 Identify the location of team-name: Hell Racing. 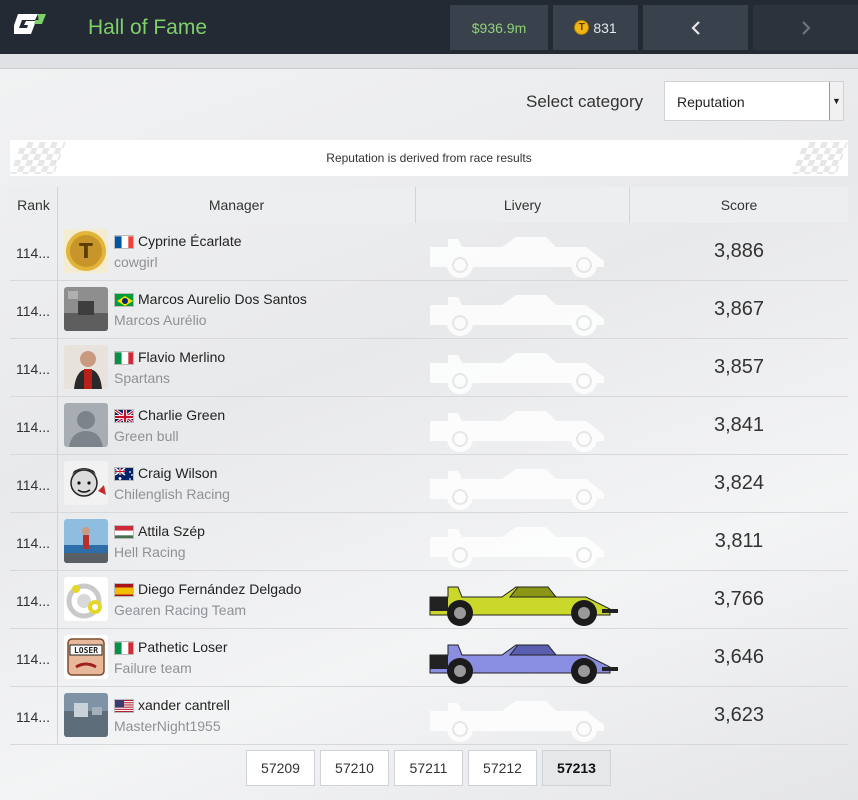
(150, 552).